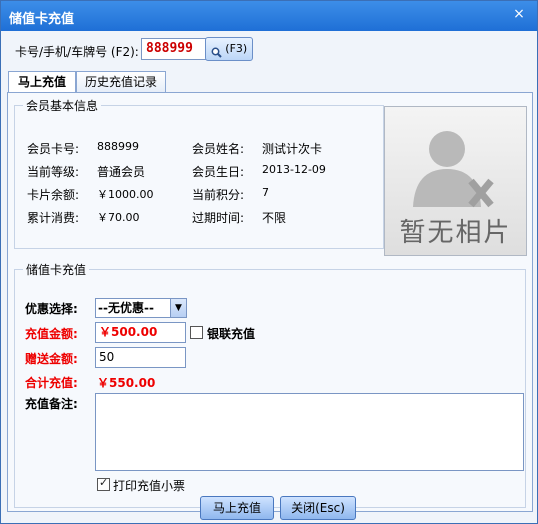 The image size is (538, 524). Describe the element at coordinates (77, 52) in the screenshot. I see `card-search-label: 卡号/手机/车牌号 (F2):` at that location.